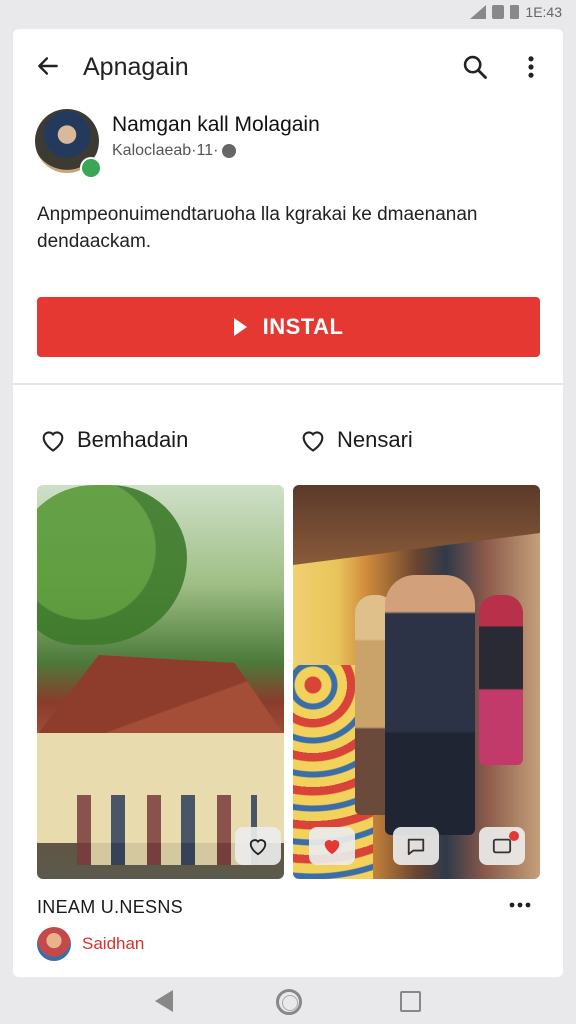 This screenshot has width=576, height=1024. I want to click on lock-icon, so click(498, 12).